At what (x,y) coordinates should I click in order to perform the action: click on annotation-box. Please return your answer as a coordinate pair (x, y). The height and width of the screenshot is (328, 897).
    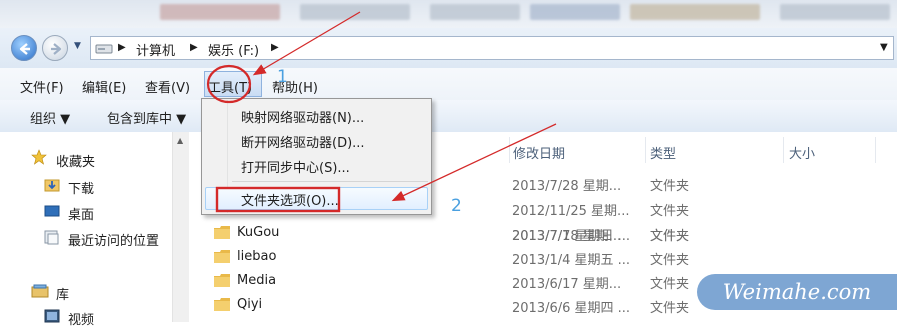
    Looking at the image, I should click on (278, 199).